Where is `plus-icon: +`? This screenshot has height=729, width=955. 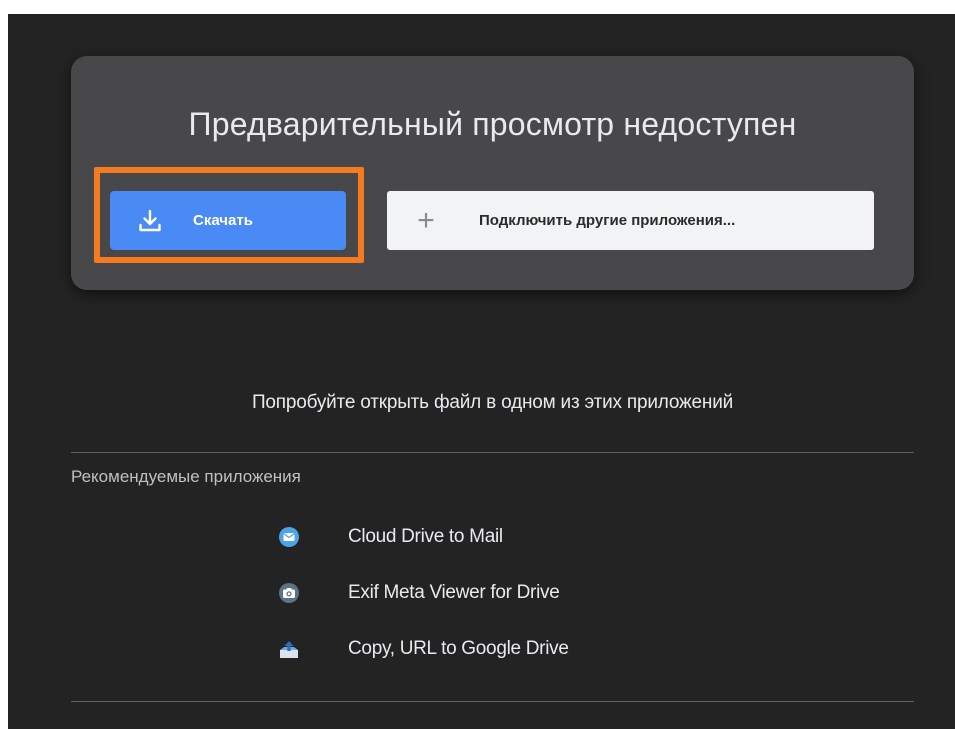
plus-icon: + is located at coordinates (426, 220).